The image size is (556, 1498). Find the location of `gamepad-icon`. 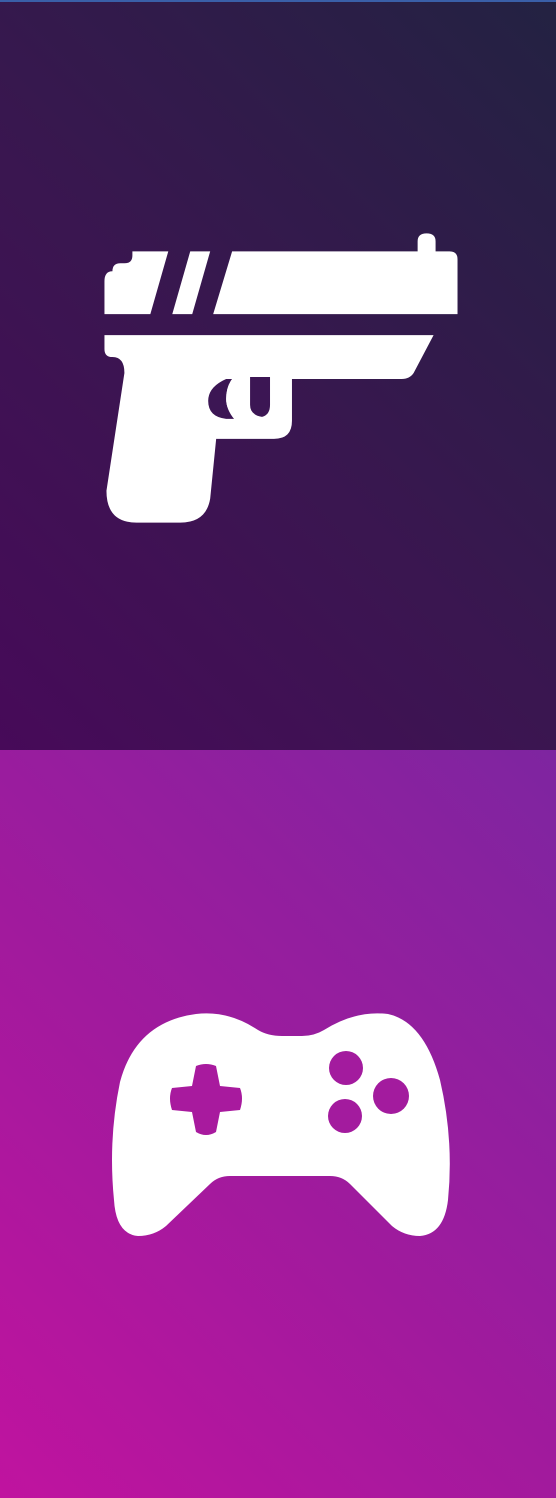

gamepad-icon is located at coordinates (281, 1124).